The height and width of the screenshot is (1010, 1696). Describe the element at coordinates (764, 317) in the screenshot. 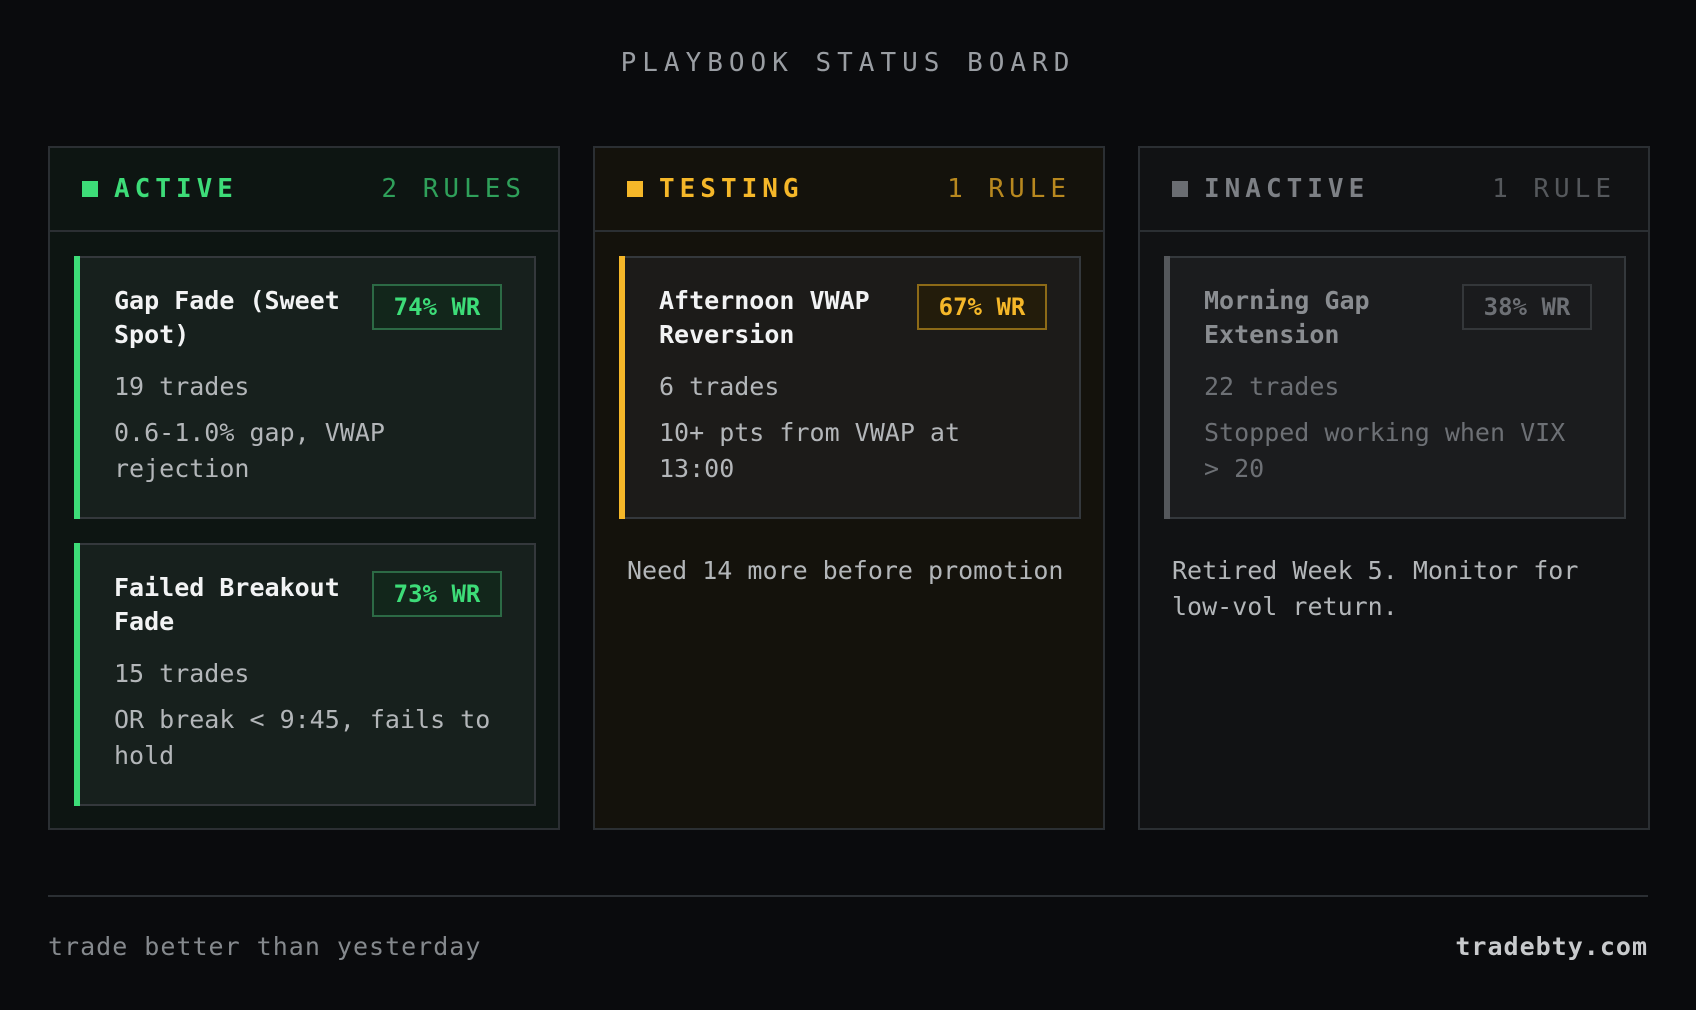

I see `rule-name: Afternoon VWAP Reversion` at that location.